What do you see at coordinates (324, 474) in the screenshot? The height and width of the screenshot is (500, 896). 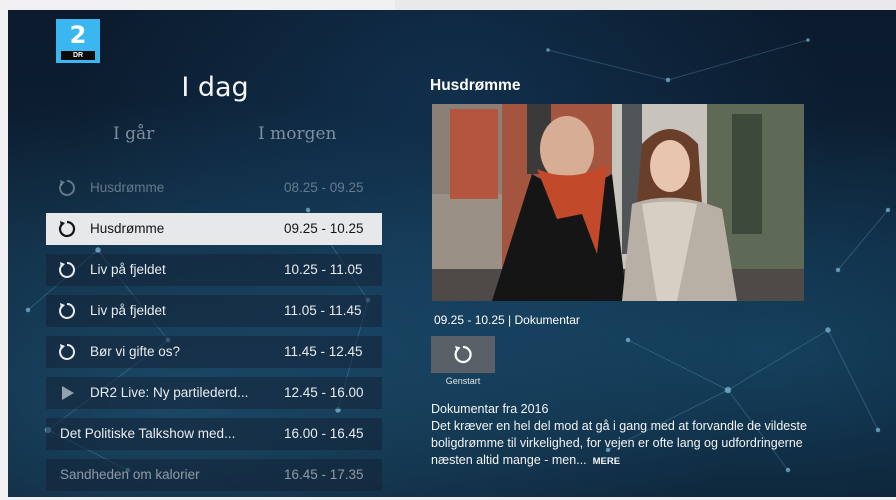 I see `schedule-time: 16.45 - 17.35` at bounding box center [324, 474].